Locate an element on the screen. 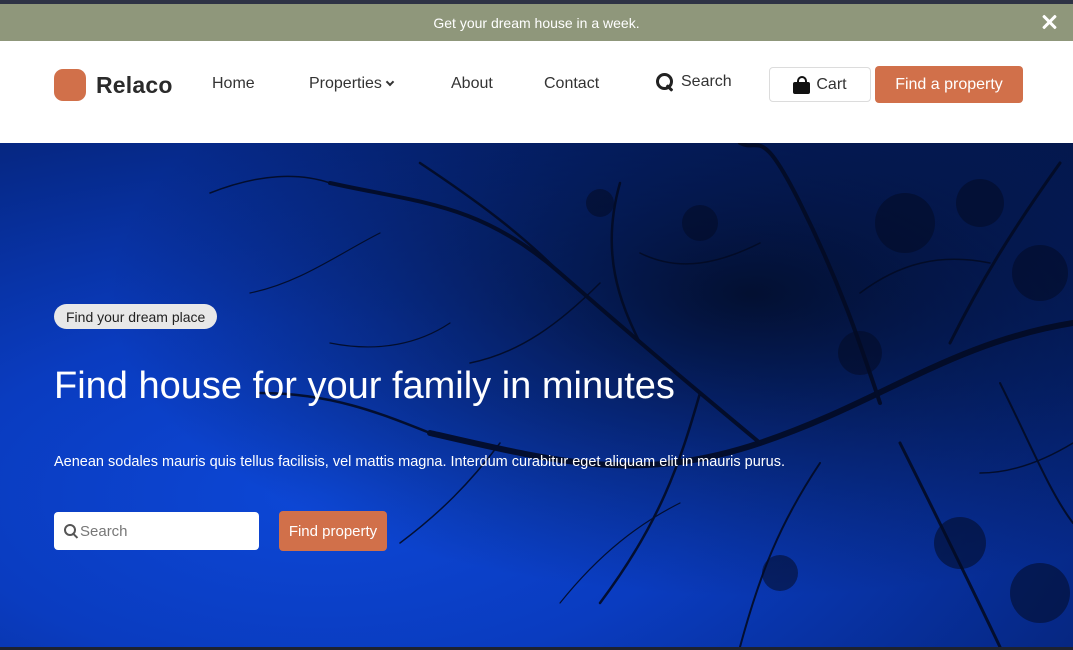 The height and width of the screenshot is (650, 1073). nav-home: Home is located at coordinates (233, 84).